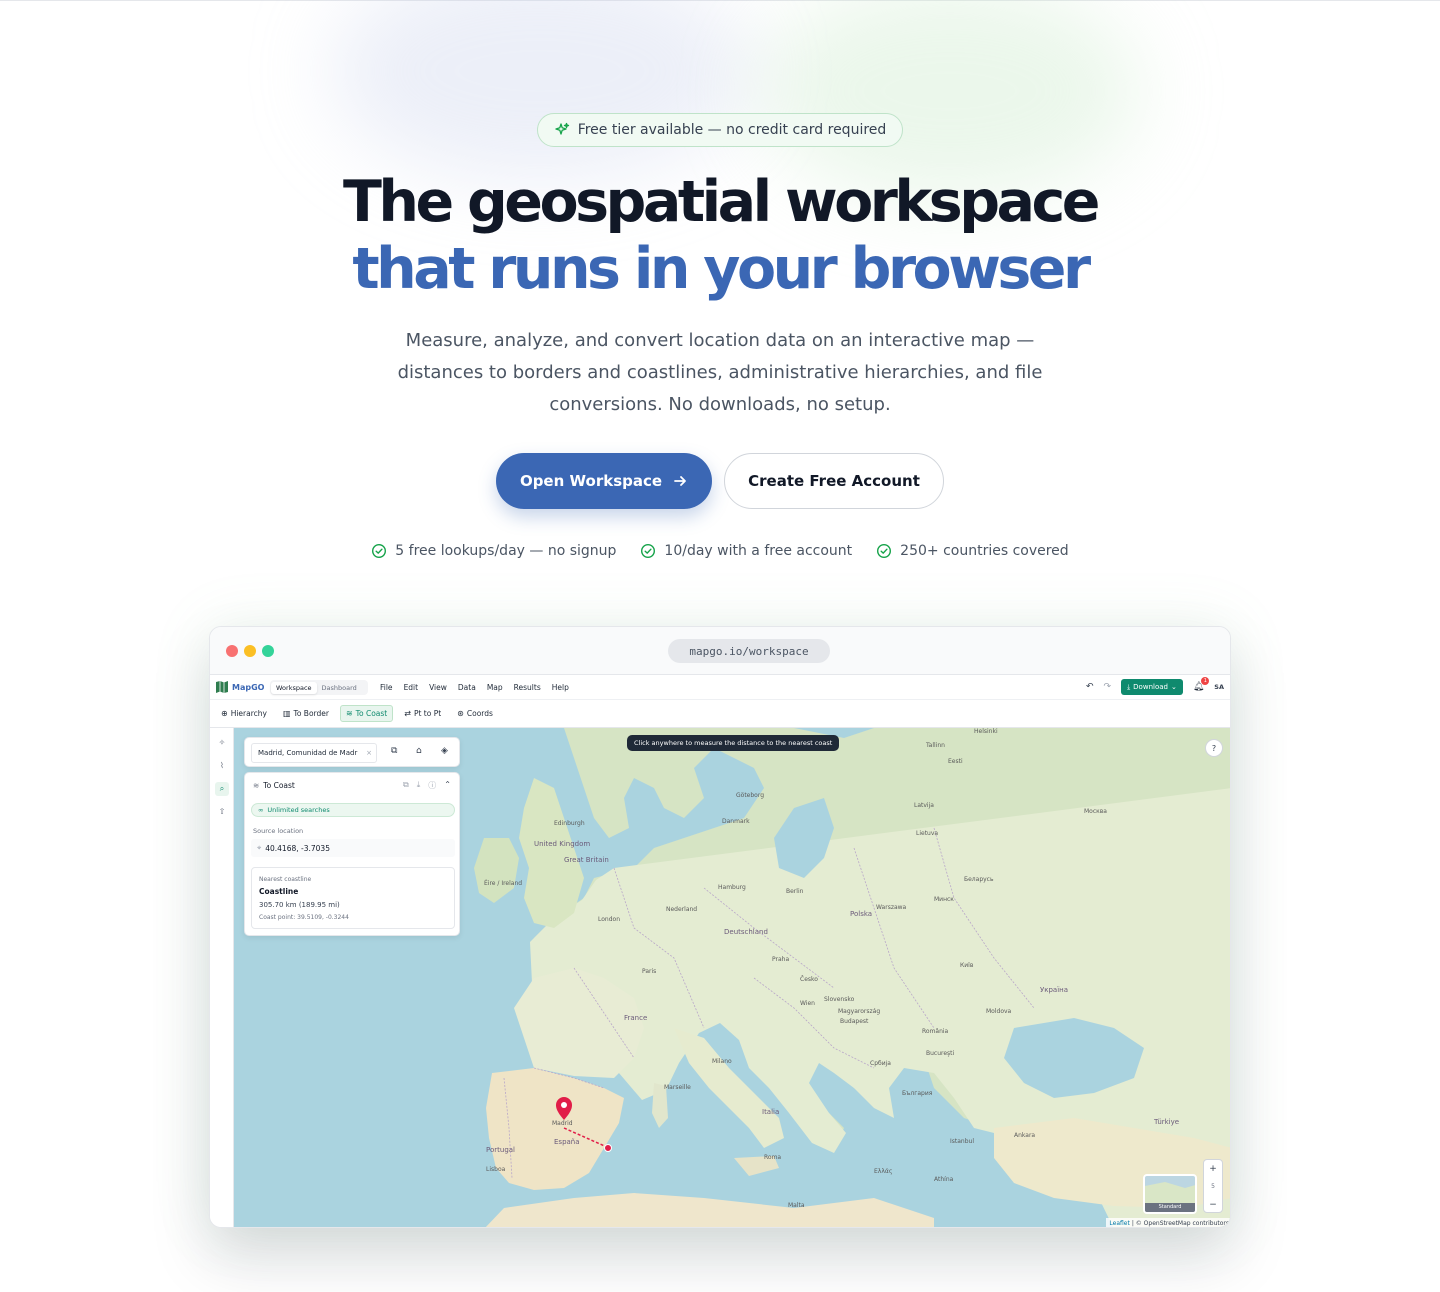 Image resolution: width=1440 pixels, height=1292 pixels. Describe the element at coordinates (749, 651) in the screenshot. I see `address-bar: mapgo.io/workspace` at that location.